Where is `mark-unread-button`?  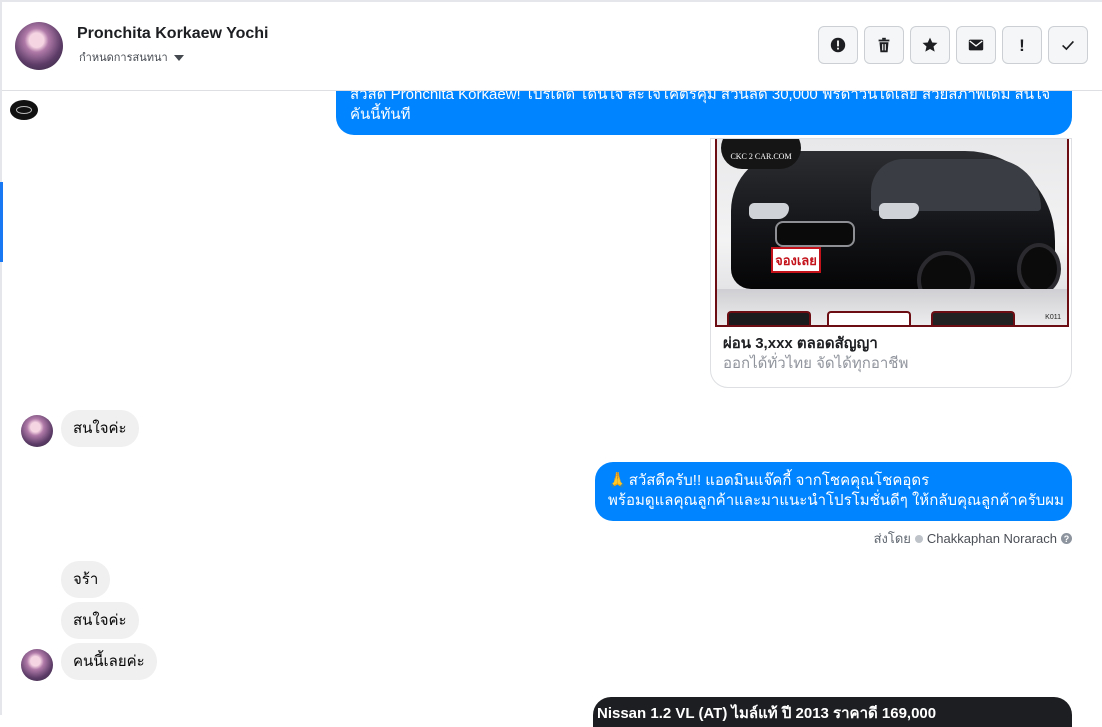
mark-unread-button is located at coordinates (976, 45).